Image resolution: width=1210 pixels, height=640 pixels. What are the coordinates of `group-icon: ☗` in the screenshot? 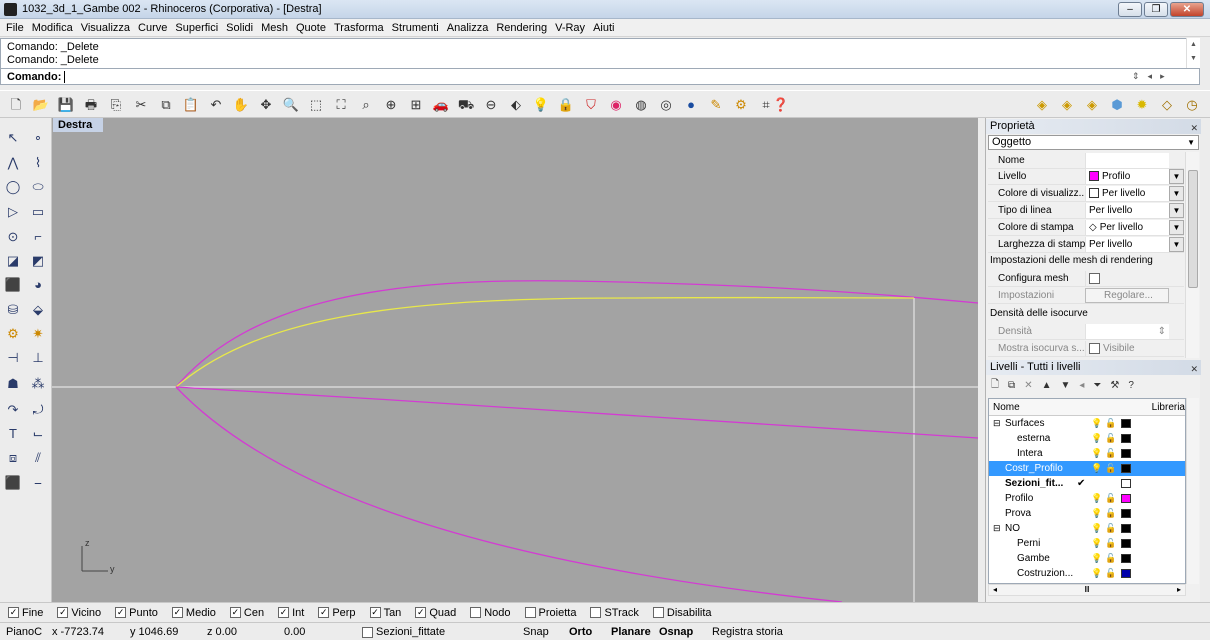 It's located at (13, 384).